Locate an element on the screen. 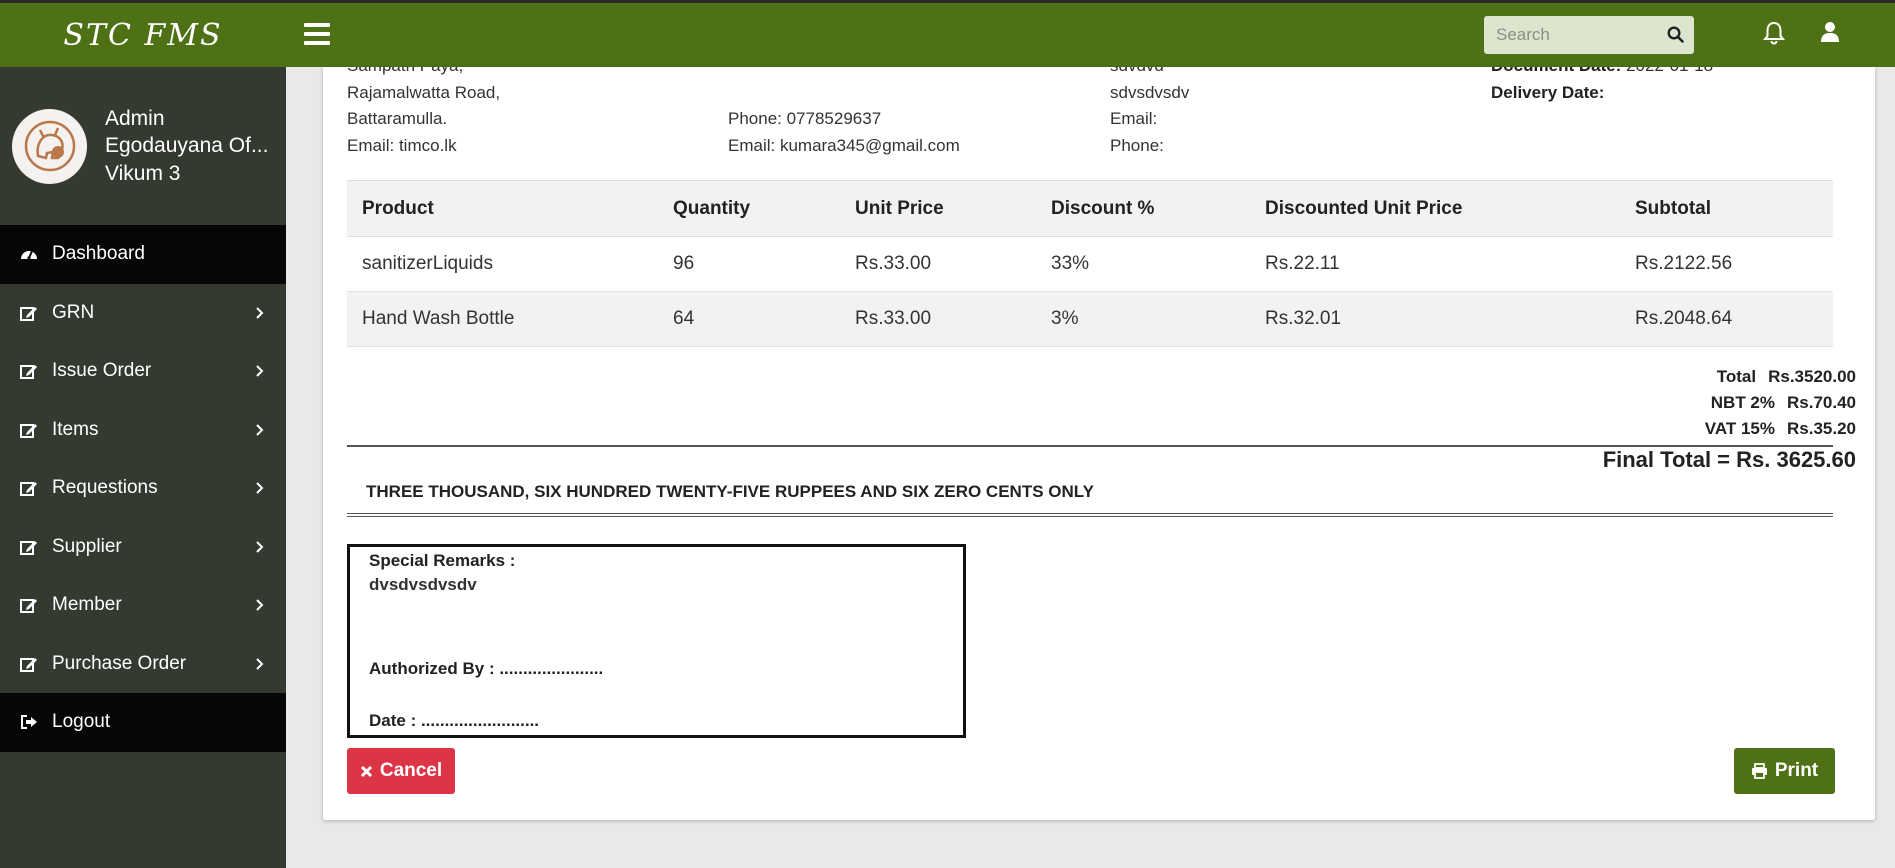  ship-line2: sdvsdvsdv is located at coordinates (1150, 92).